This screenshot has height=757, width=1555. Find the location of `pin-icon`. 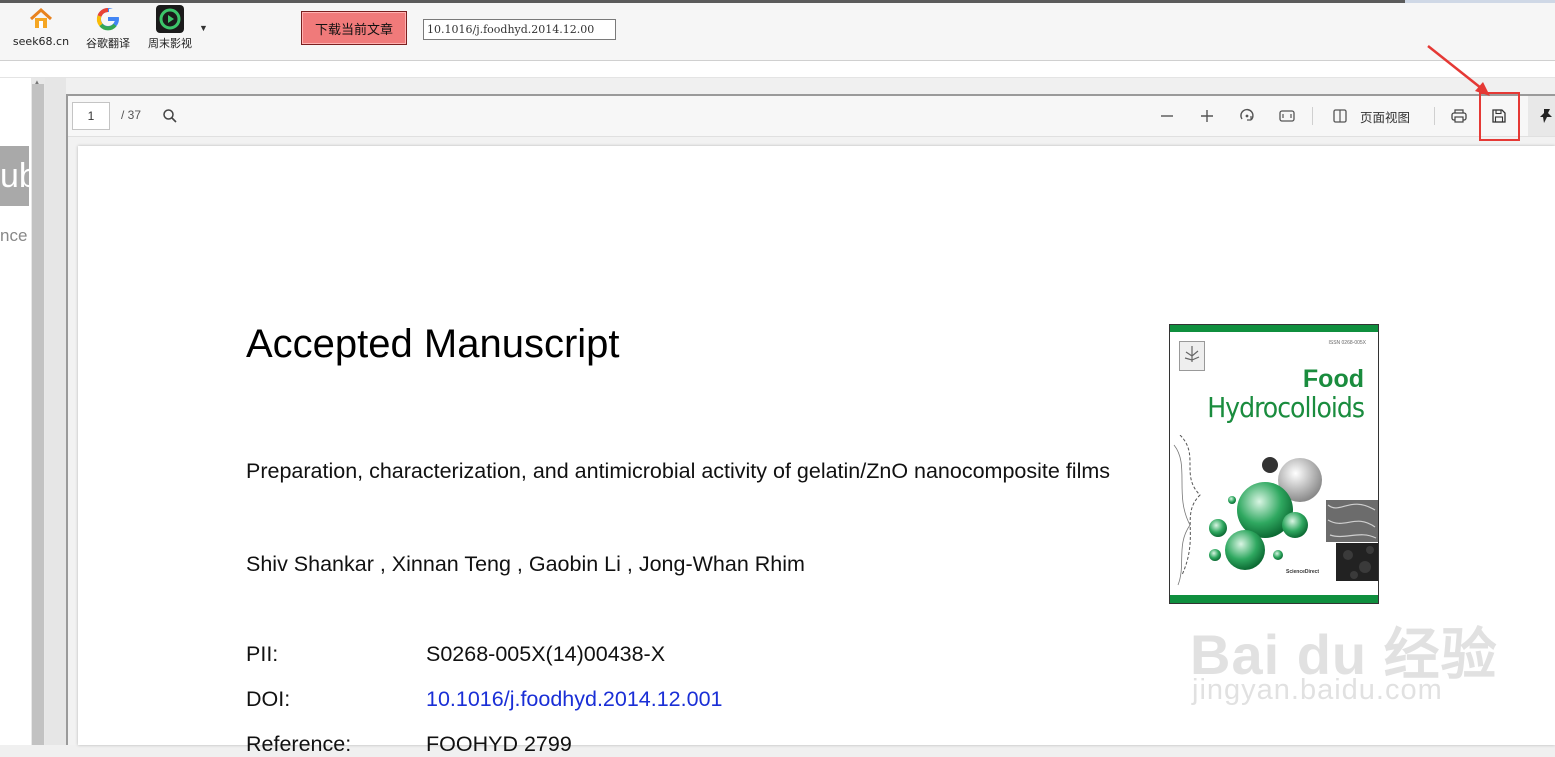

pin-icon is located at coordinates (1546, 118).